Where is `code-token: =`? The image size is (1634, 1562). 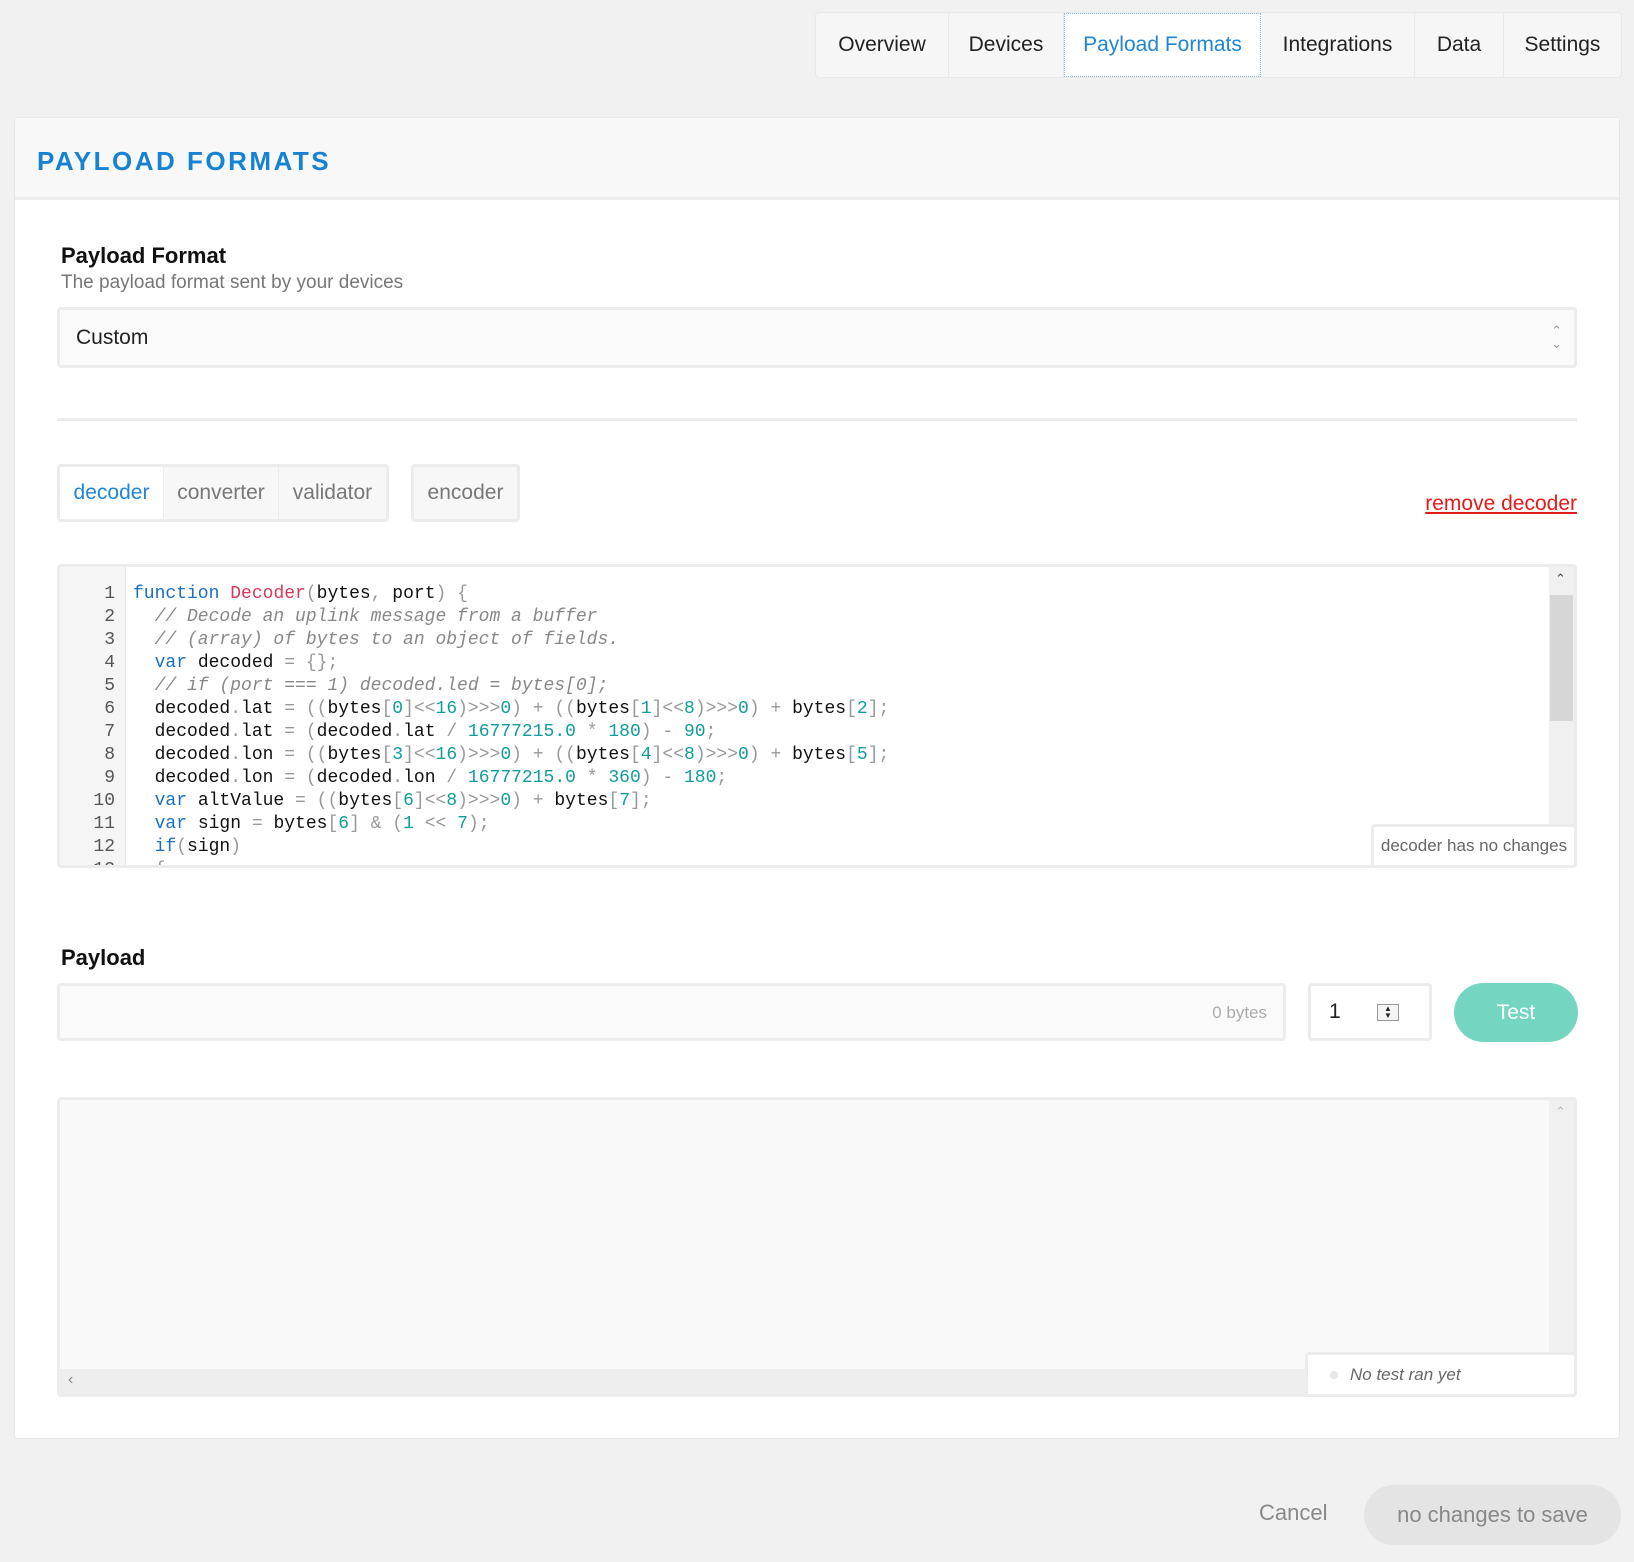
code-token: = is located at coordinates (262, 824).